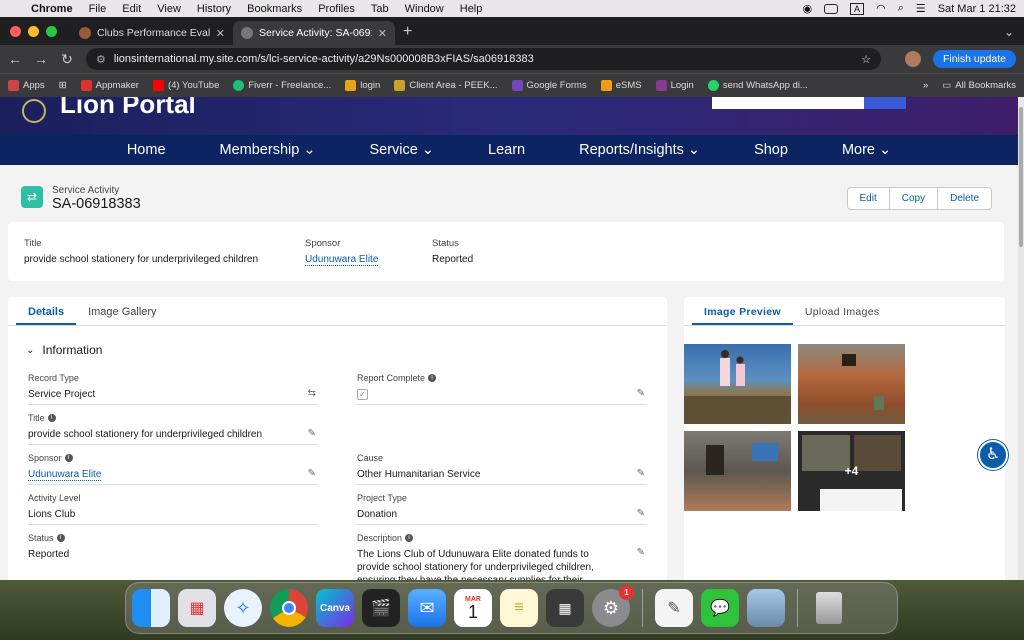 Image resolution: width=1024 pixels, height=640 pixels. Describe the element at coordinates (312, 393) in the screenshot. I see `change-record-type-icon: ⇆` at that location.